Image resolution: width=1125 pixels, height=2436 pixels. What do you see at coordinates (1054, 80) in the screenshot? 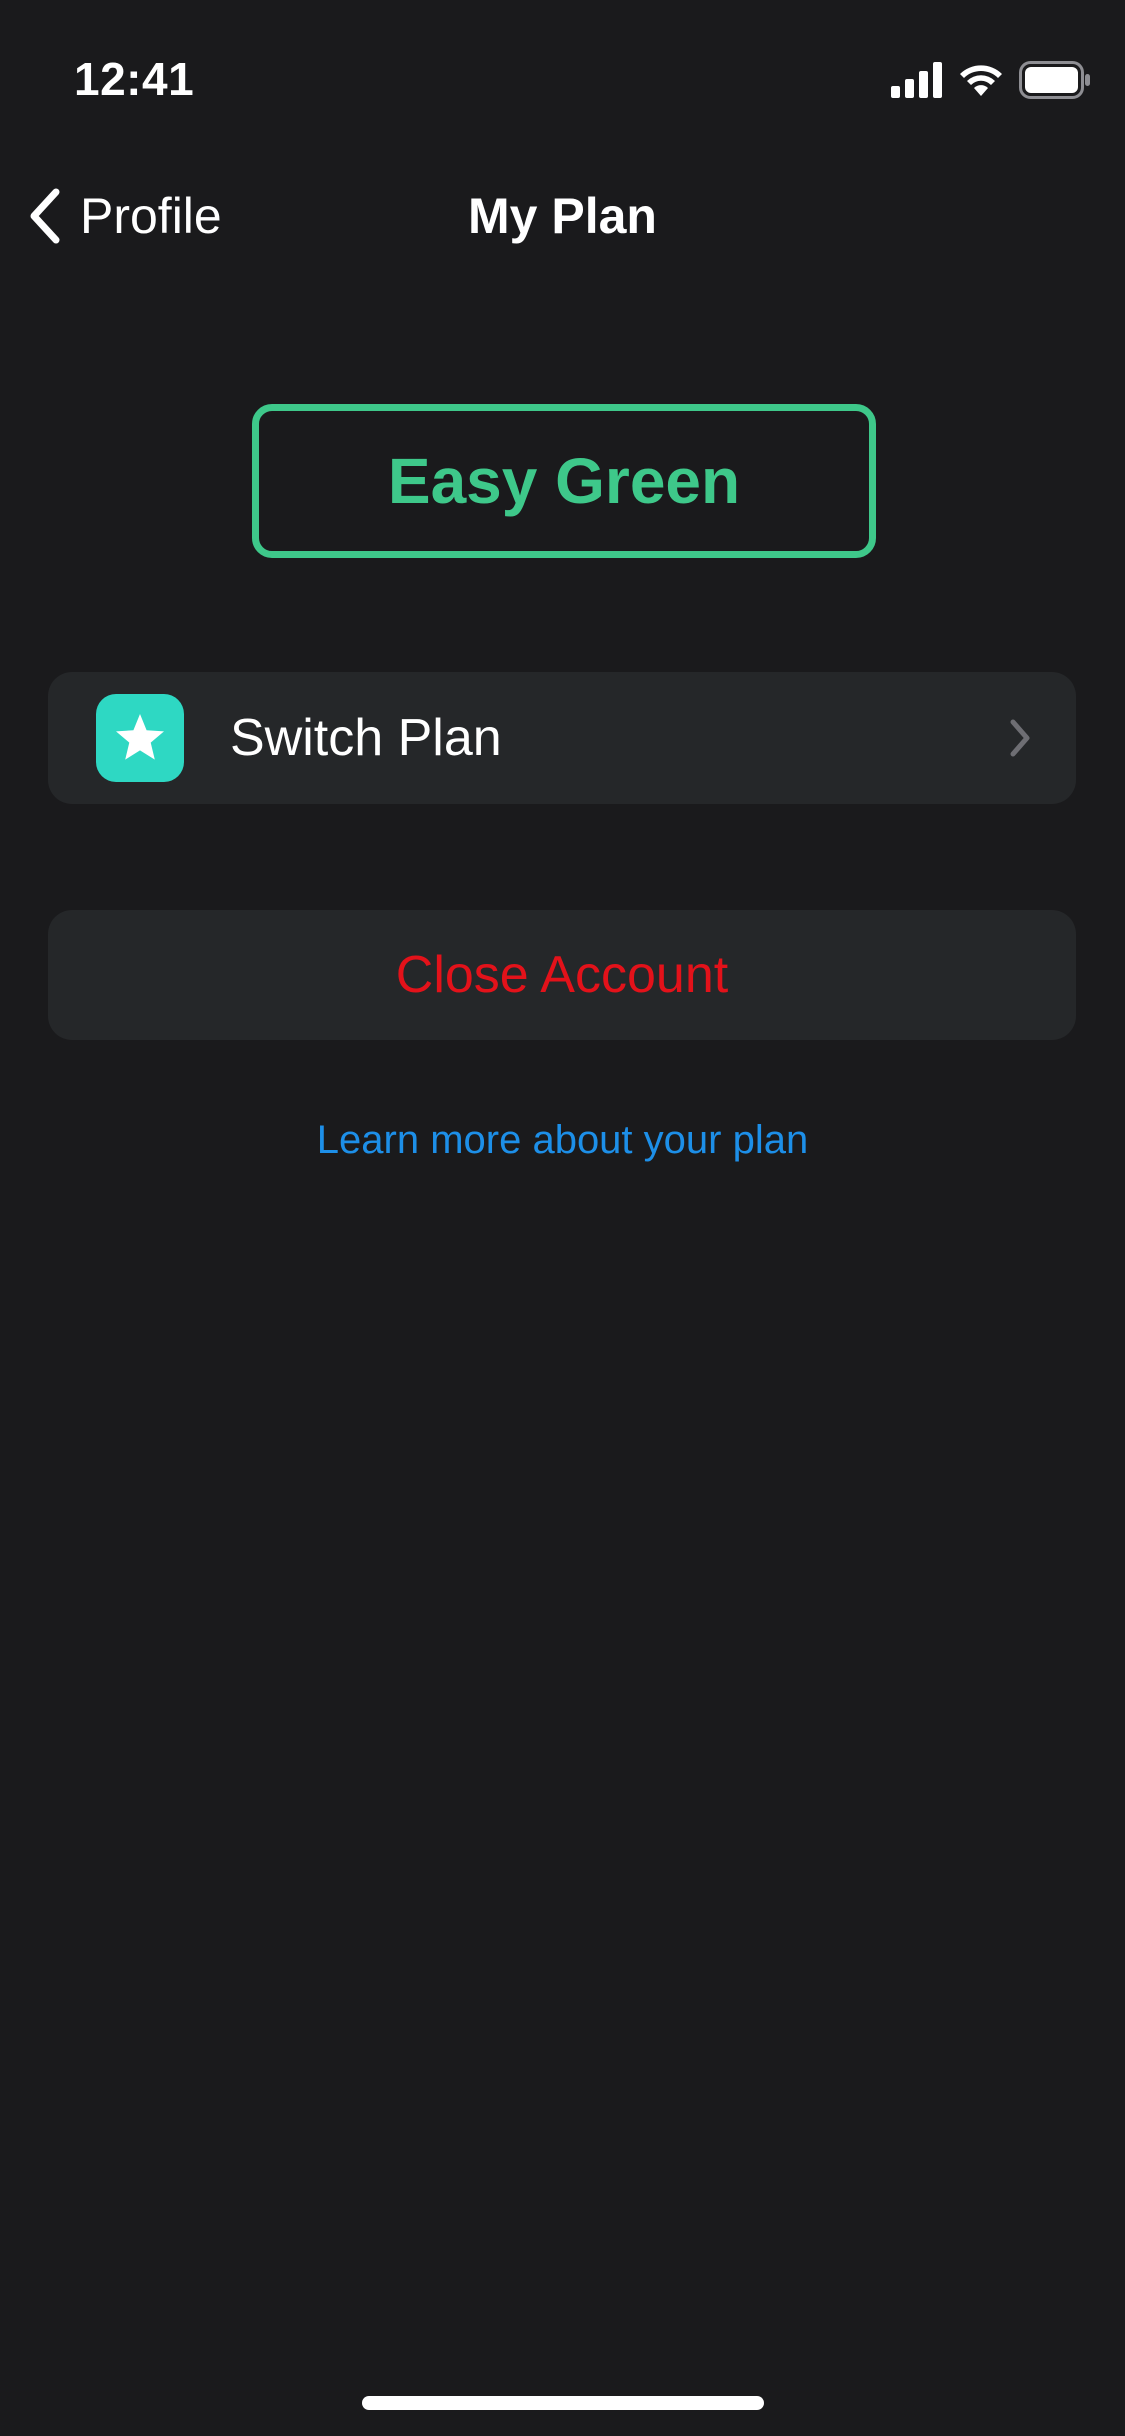
I see `battery-icon` at bounding box center [1054, 80].